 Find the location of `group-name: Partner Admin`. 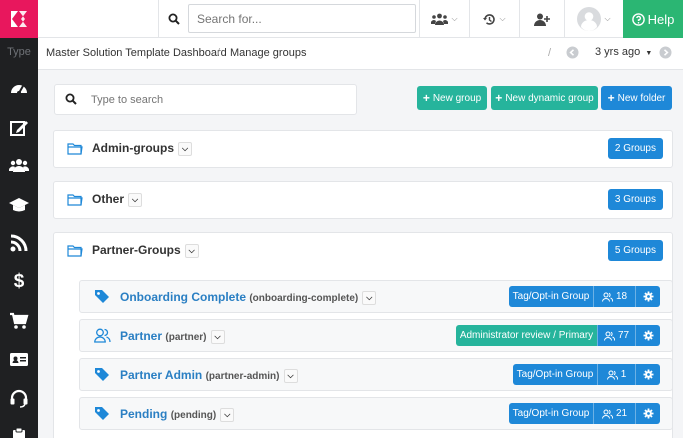

group-name: Partner Admin is located at coordinates (161, 375).